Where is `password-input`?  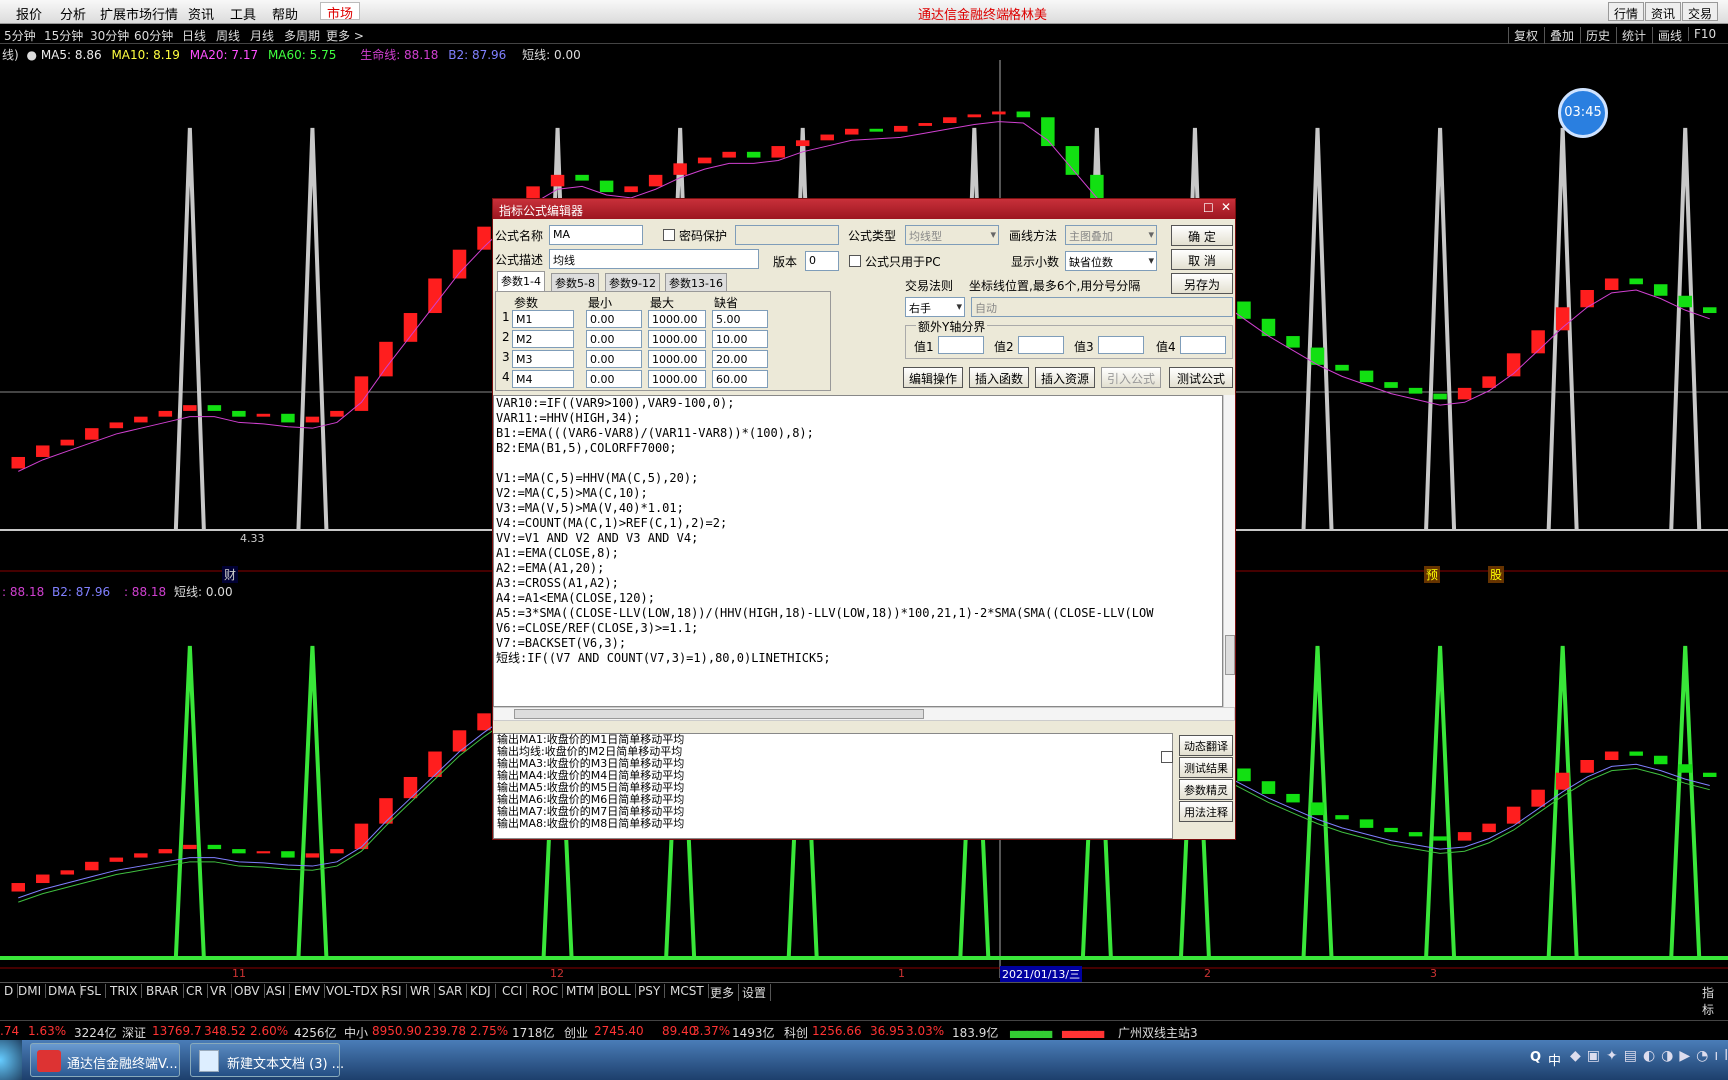
password-input is located at coordinates (787, 235).